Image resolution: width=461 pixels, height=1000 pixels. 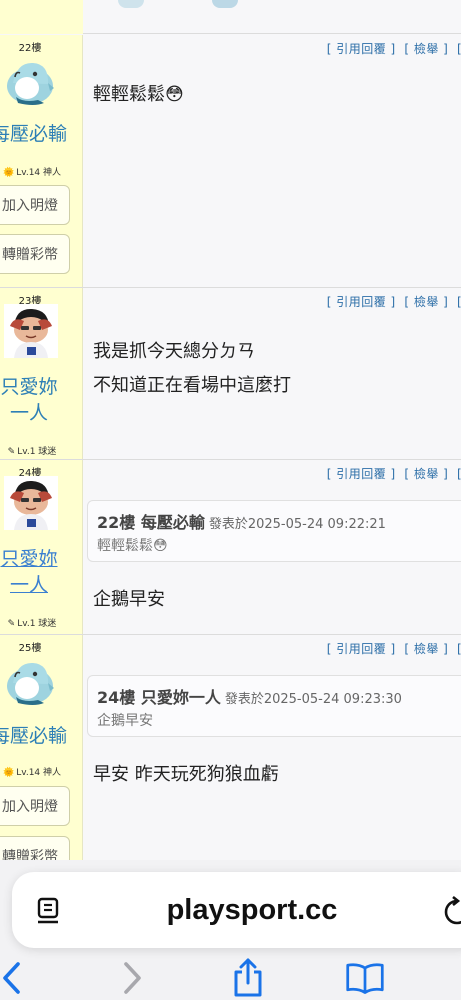 I want to click on browser-toolbar, so click(x=230, y=978).